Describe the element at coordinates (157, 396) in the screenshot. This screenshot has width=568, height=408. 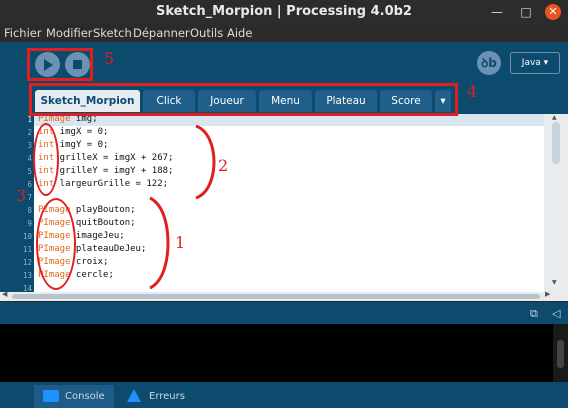
I see `errors-tab: Erreurs` at that location.